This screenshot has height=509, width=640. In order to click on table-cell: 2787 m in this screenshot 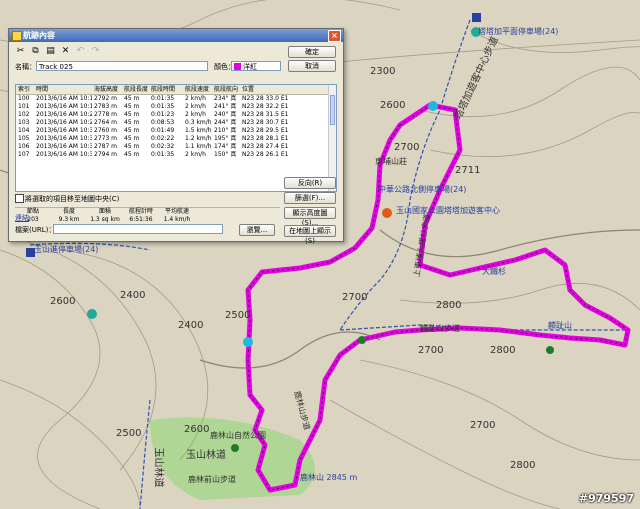, I will do `click(106, 146)`.